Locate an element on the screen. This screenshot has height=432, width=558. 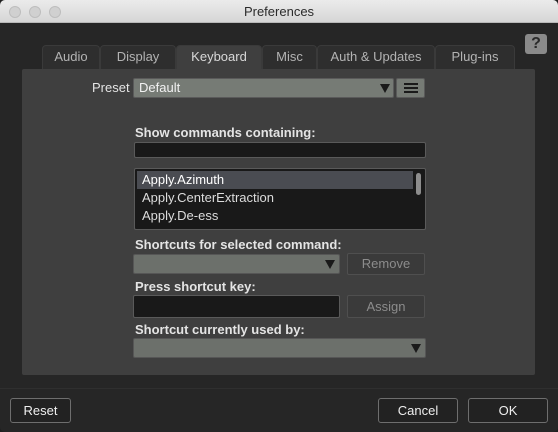
list-scrollbar is located at coordinates (418, 184).